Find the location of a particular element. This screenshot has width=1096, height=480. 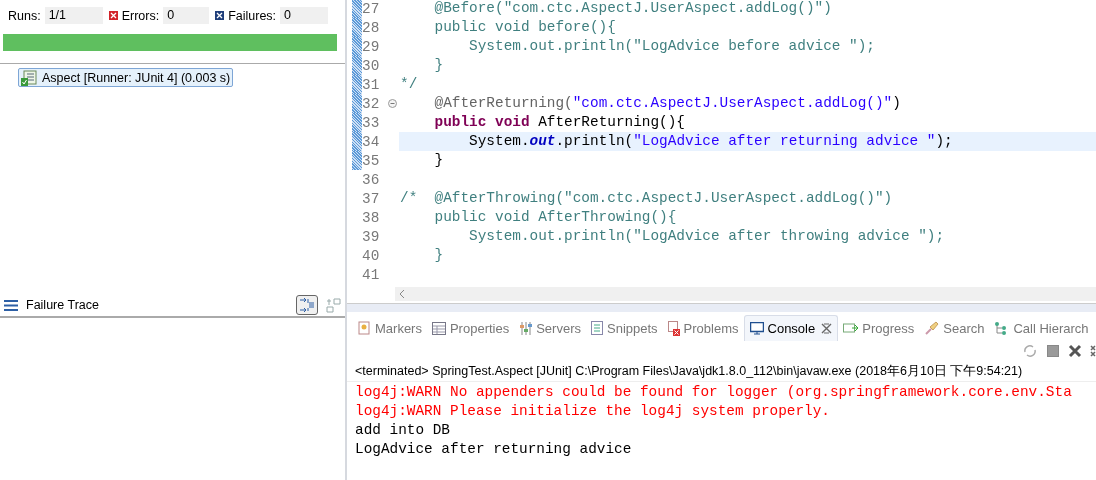

collapse-icon is located at coordinates (392, 103).